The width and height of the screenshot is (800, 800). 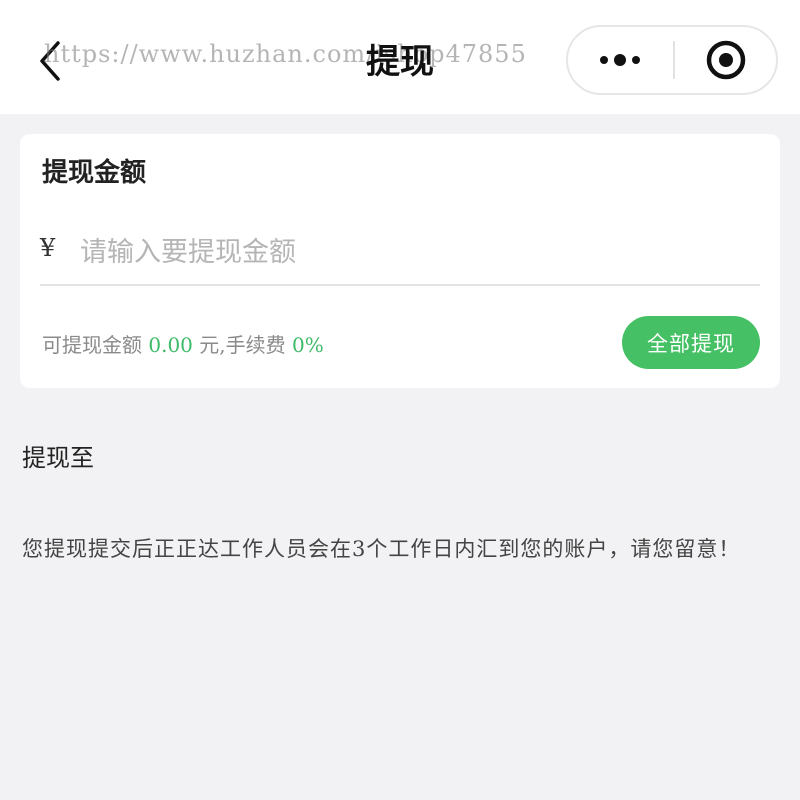 I want to click on navigation-bar: https://www.huzhan.com/ishop47855 提现, so click(x=400, y=57).